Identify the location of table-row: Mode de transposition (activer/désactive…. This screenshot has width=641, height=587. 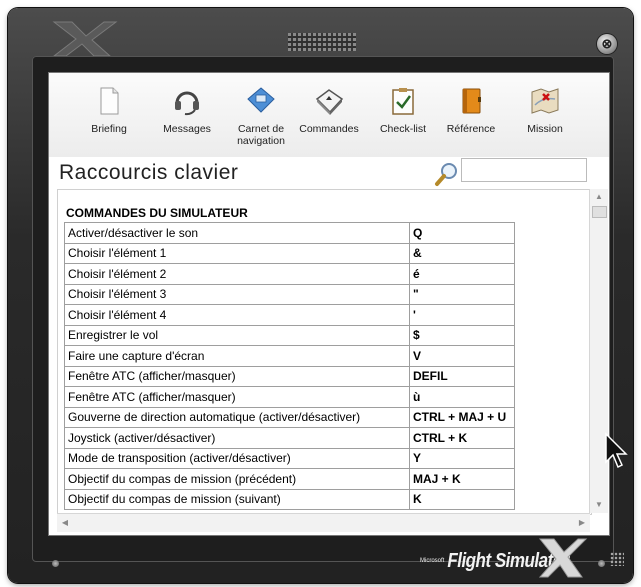
(289, 458).